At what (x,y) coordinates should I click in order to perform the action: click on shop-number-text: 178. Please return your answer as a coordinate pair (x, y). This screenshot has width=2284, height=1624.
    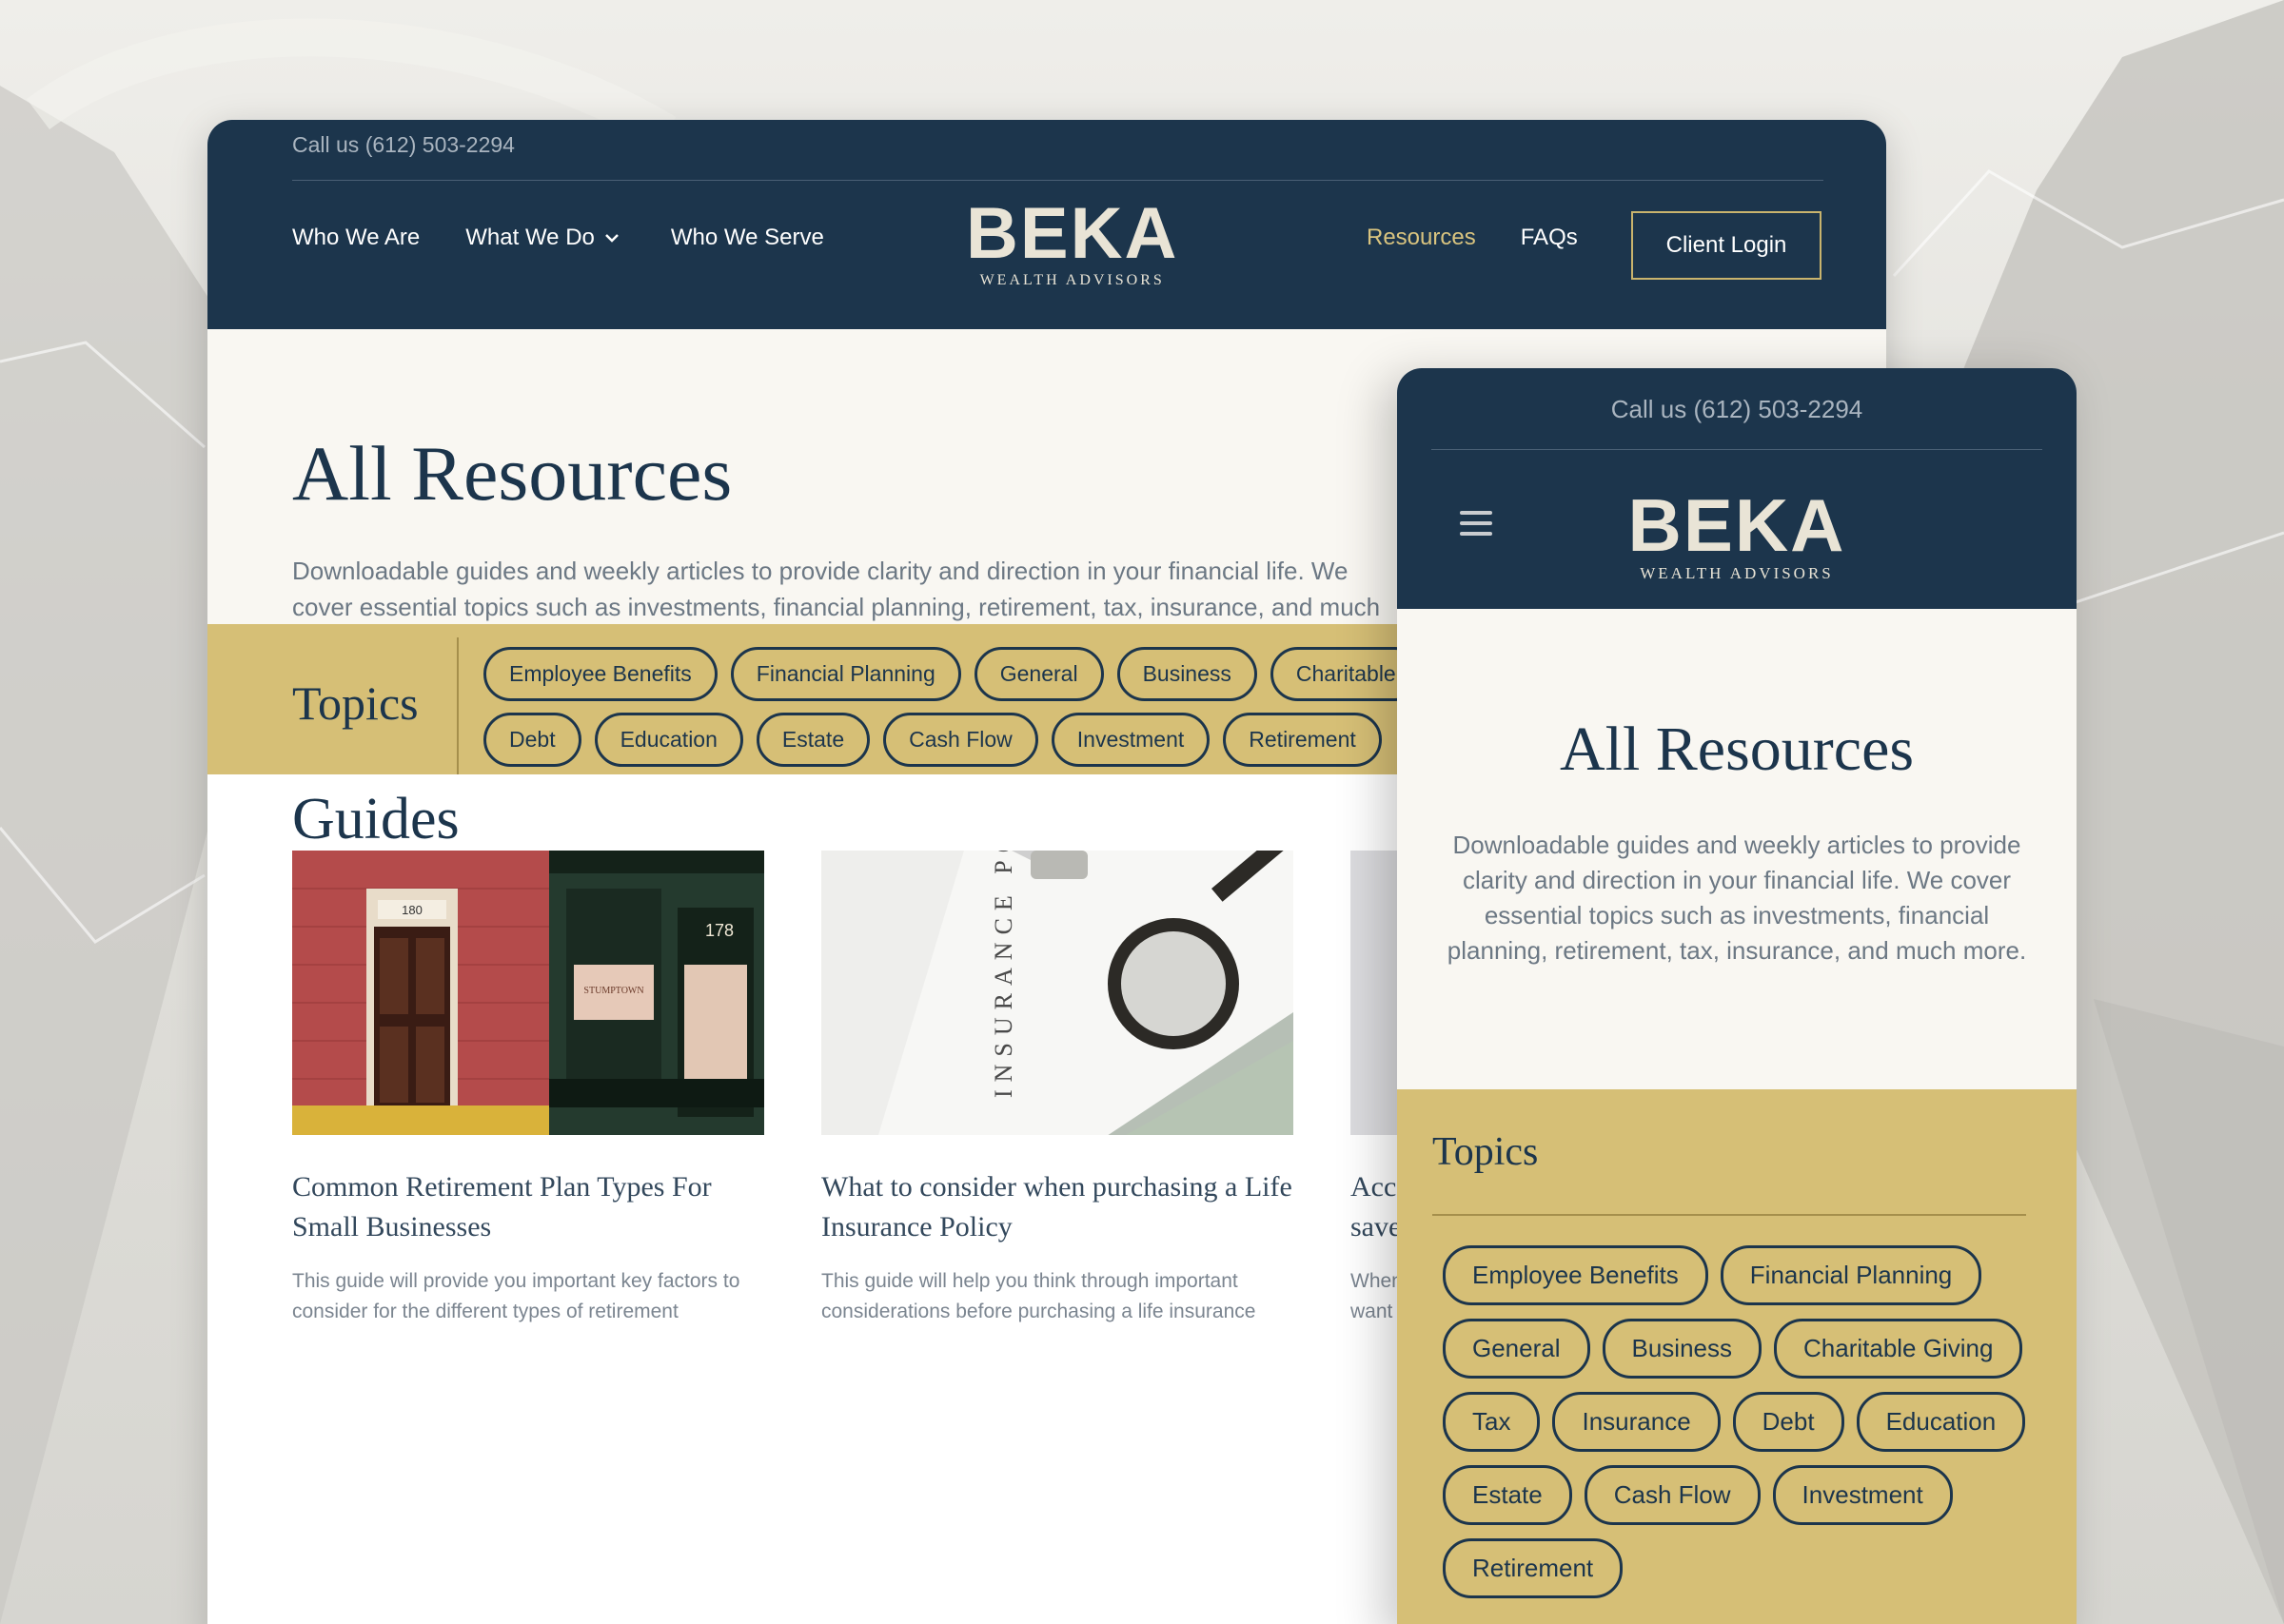
    Looking at the image, I should click on (719, 930).